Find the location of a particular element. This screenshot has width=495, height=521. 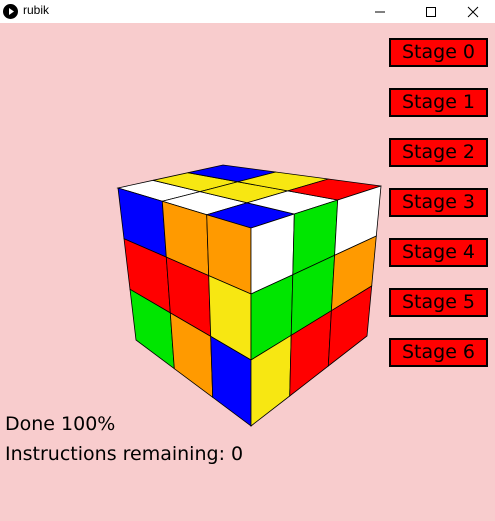

stage-1-button: Stage 1 is located at coordinates (438, 102).